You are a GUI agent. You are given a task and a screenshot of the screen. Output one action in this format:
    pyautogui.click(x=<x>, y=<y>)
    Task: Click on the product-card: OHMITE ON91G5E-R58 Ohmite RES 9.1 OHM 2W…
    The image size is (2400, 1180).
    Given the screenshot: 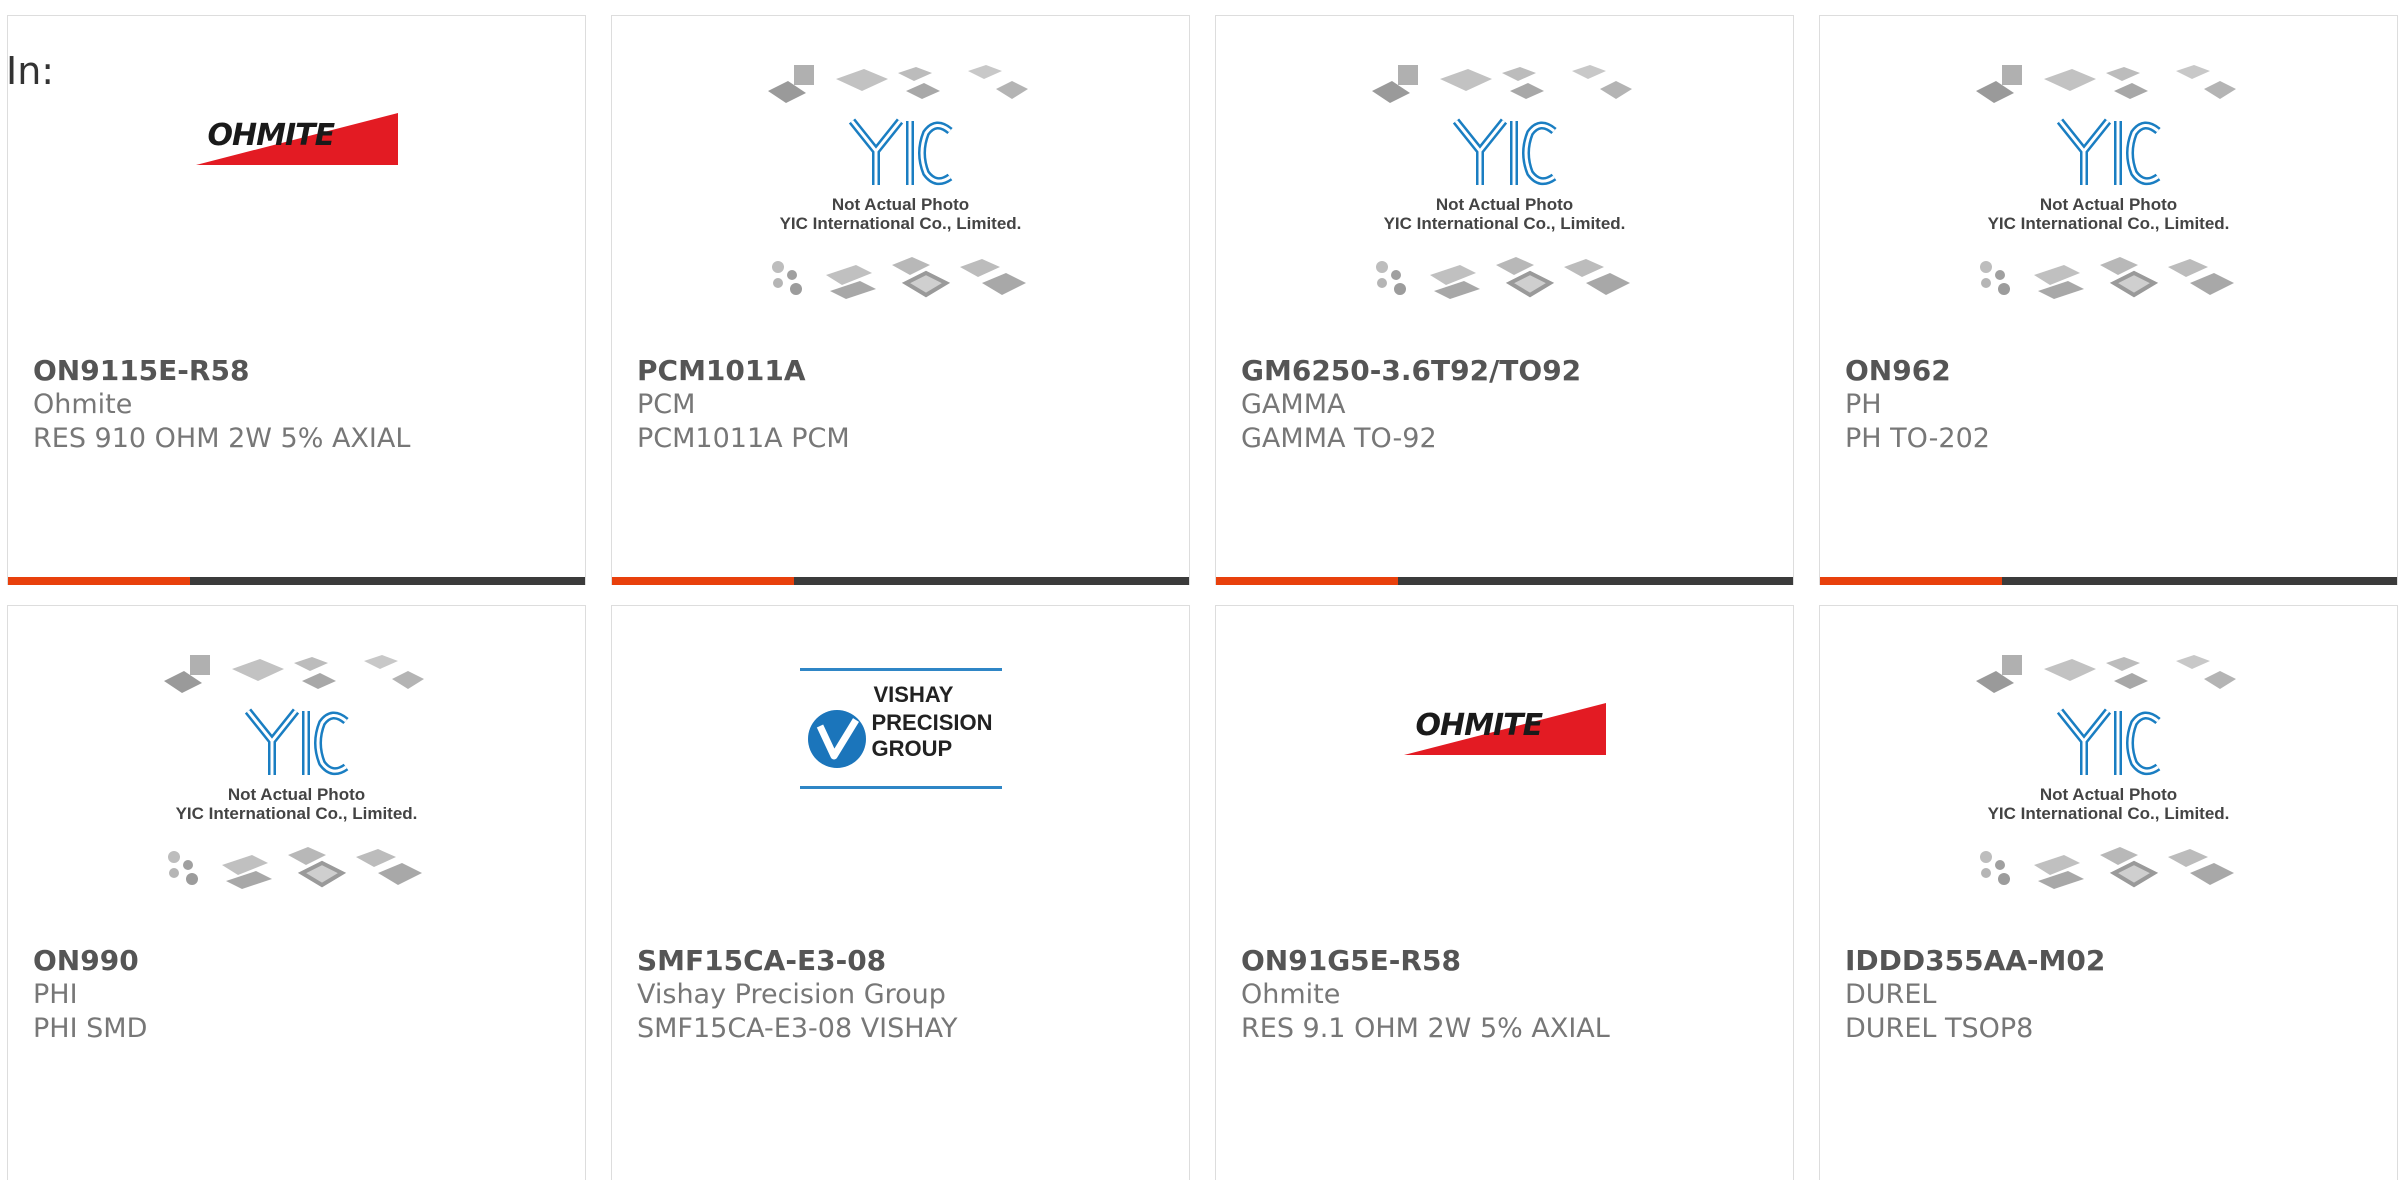 What is the action you would take?
    pyautogui.click(x=1504, y=892)
    